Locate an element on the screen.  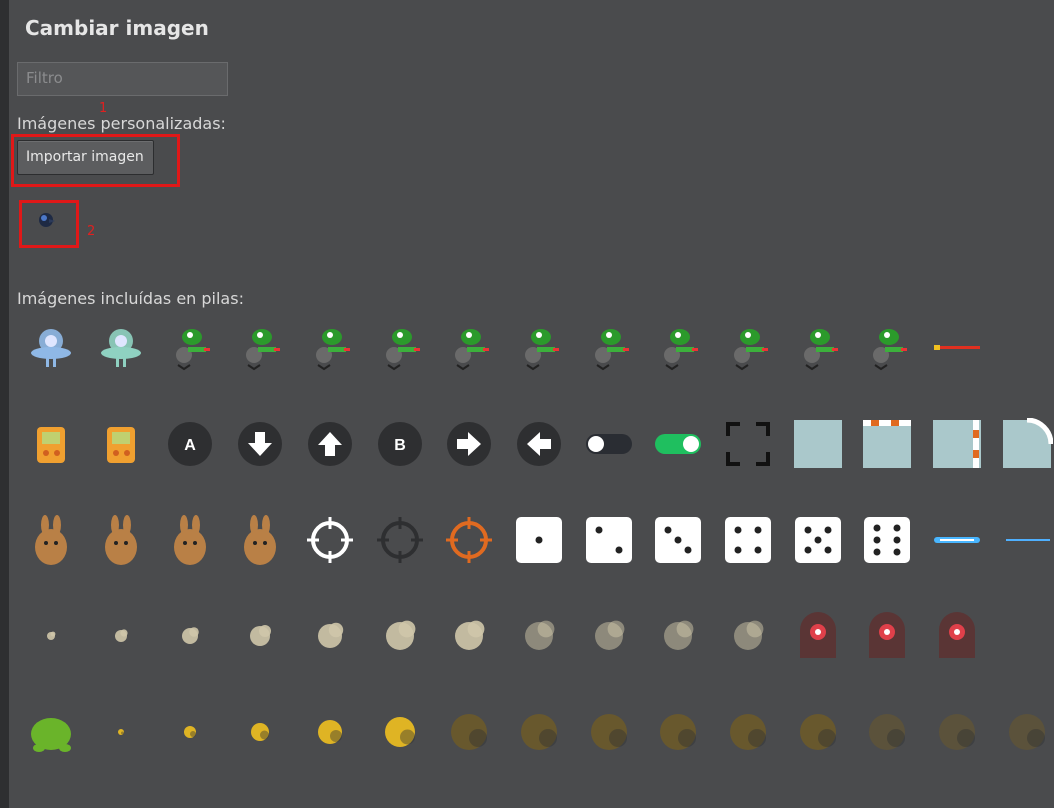
dice-6-icon is located at coordinates (887, 540).